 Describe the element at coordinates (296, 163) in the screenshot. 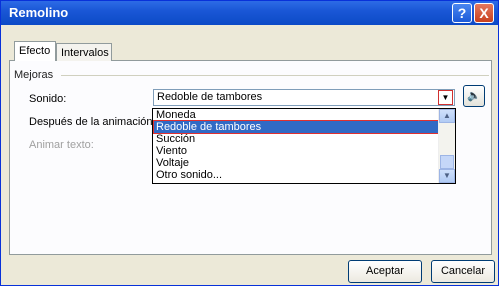

I see `list-item: Voltaje` at that location.